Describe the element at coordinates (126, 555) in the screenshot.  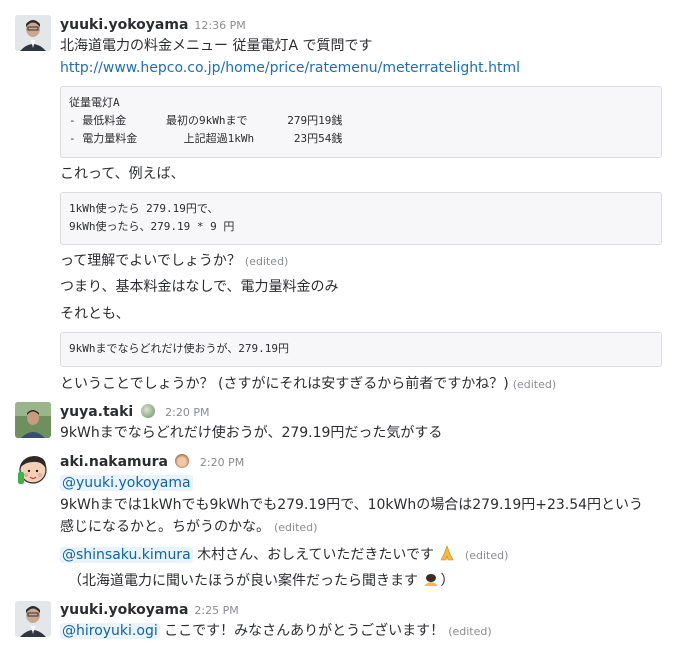
I see `mention-shinsaku: @shinsaku.kimura` at that location.